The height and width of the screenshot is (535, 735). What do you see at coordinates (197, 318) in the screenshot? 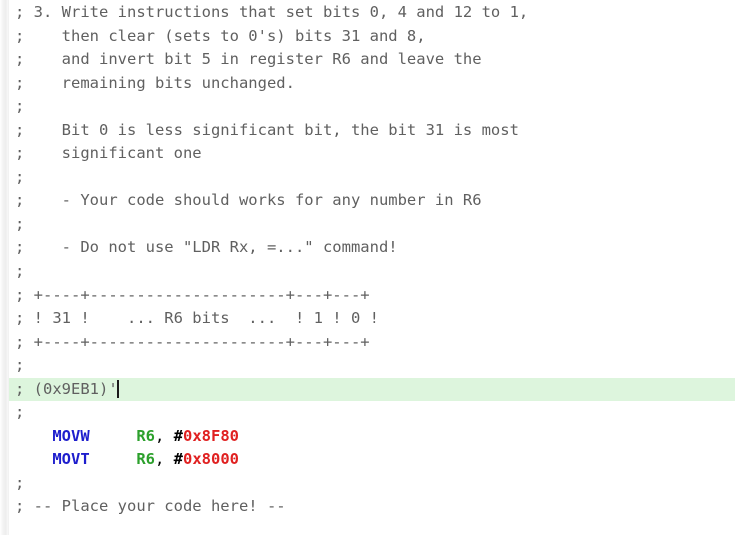
I see `ascii-table-bit-row: ; ! 31 ! ... R6 bits ... ! 1 ! 0 !` at bounding box center [197, 318].